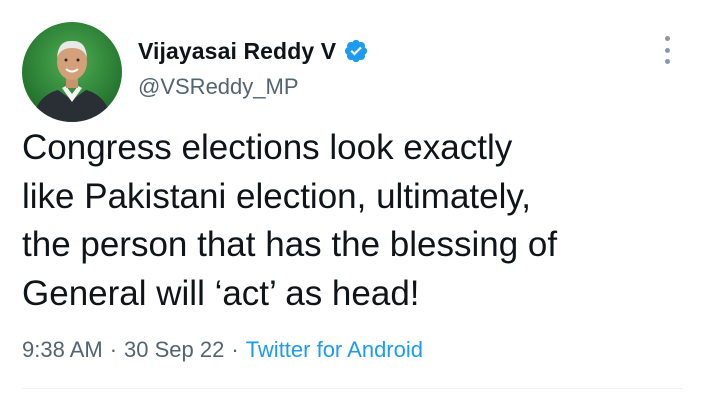 This screenshot has height=397, width=705. Describe the element at coordinates (334, 350) in the screenshot. I see `tweet-source-link: Twitter for Android` at that location.